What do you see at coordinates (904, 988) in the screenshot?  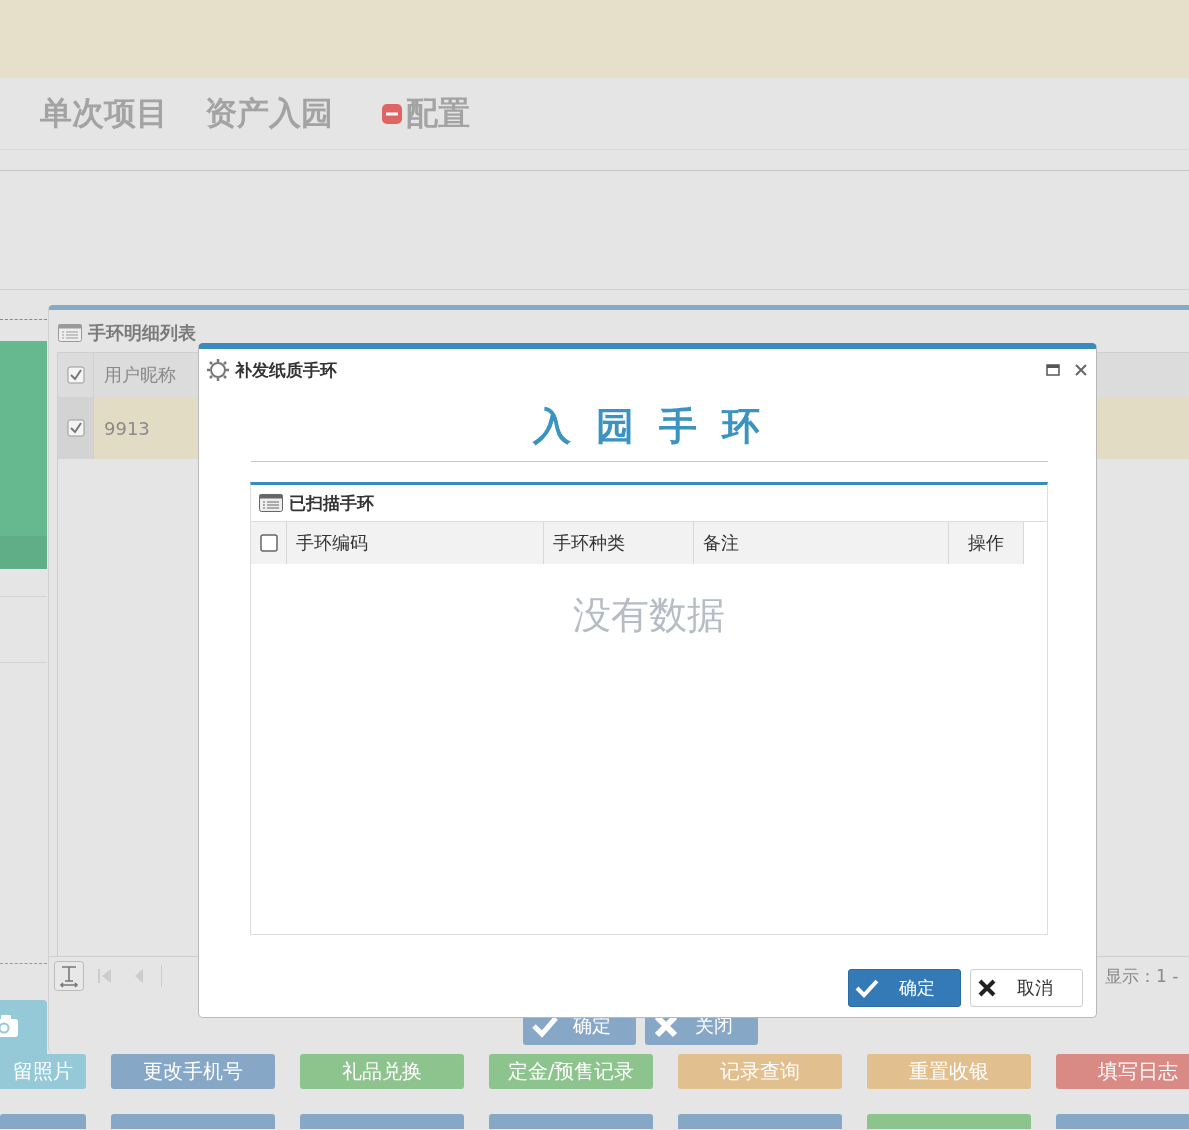 I see `confirm-button: 确定` at bounding box center [904, 988].